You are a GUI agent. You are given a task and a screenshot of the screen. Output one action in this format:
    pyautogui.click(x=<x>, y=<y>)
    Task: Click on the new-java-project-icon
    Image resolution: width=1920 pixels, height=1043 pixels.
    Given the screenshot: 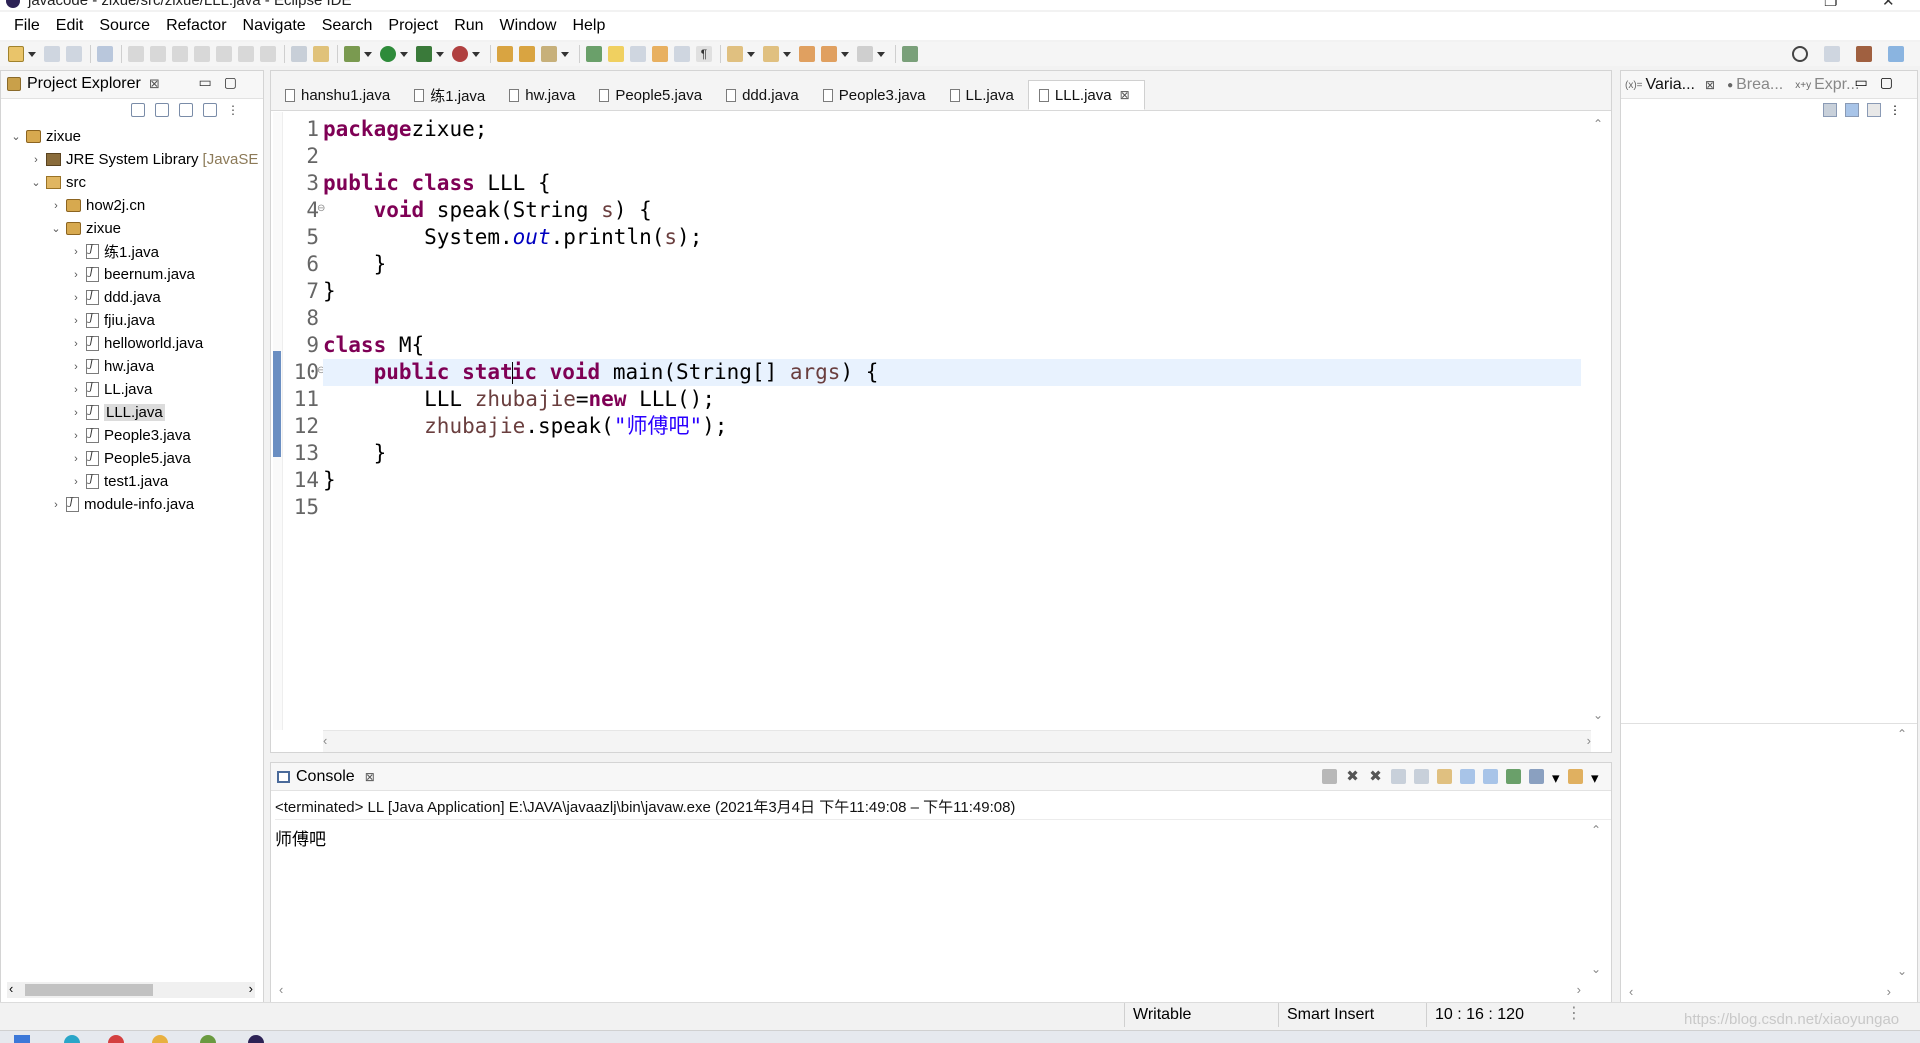 What is the action you would take?
    pyautogui.click(x=505, y=54)
    